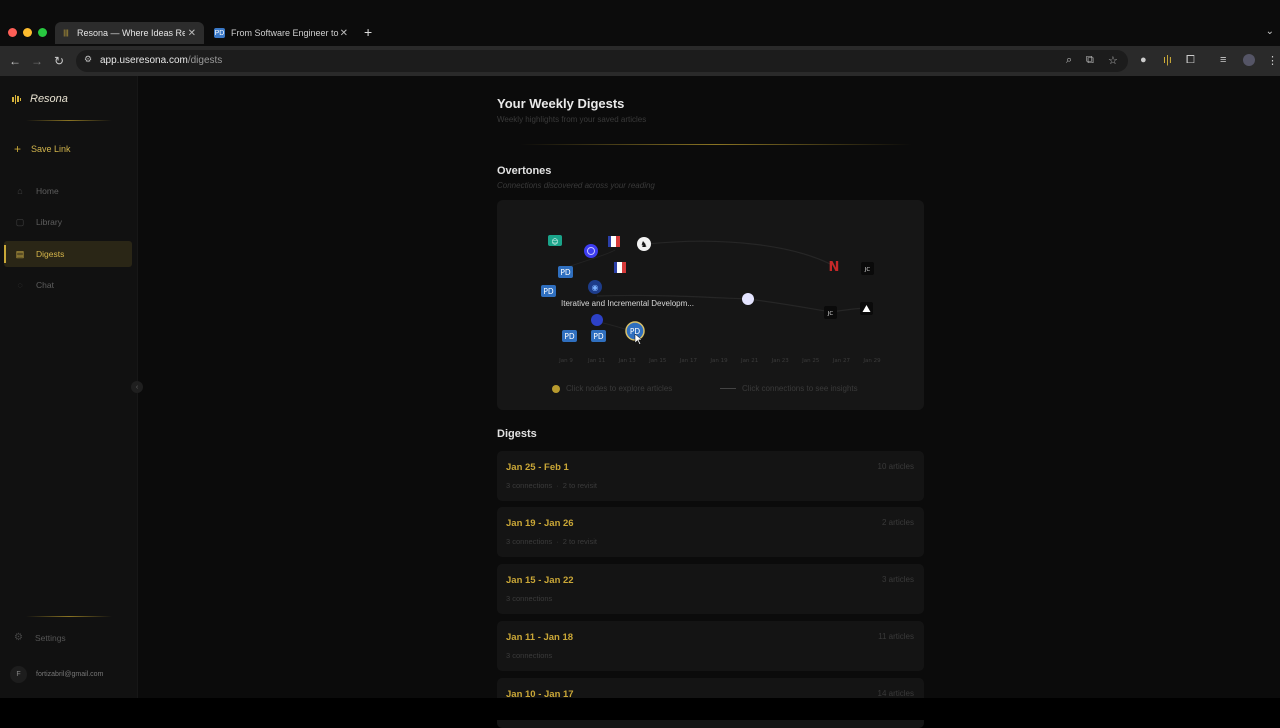 The height and width of the screenshot is (728, 1280). I want to click on node-dot-icon, so click(556, 388).